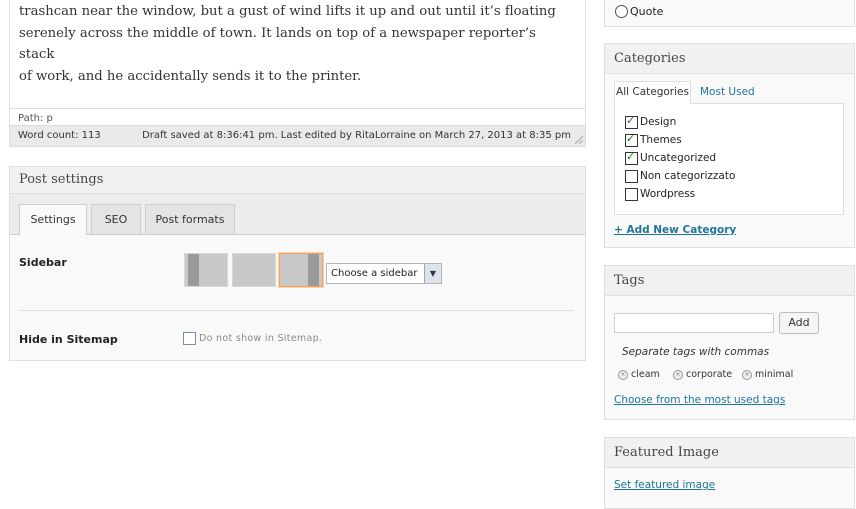 The image size is (856, 509). What do you see at coordinates (68, 339) in the screenshot?
I see `hide-sitemap-label: Hide in Sitemap` at bounding box center [68, 339].